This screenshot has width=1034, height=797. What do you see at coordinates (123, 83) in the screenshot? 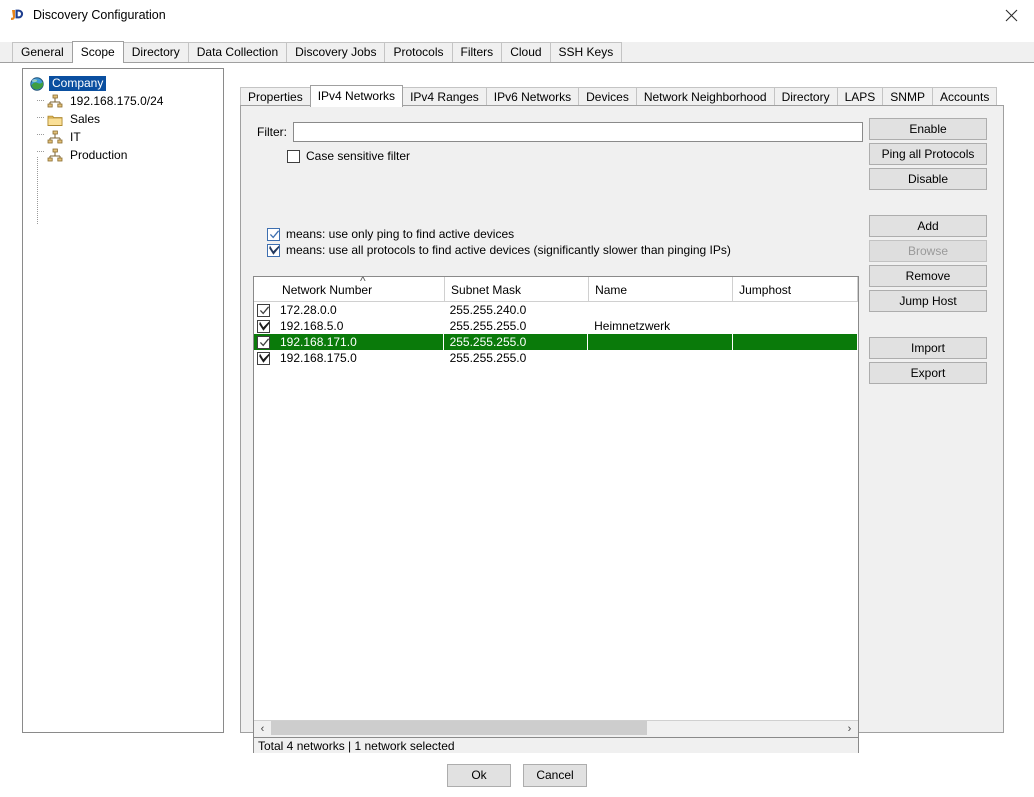
I see `tree-node-company: Company` at bounding box center [123, 83].